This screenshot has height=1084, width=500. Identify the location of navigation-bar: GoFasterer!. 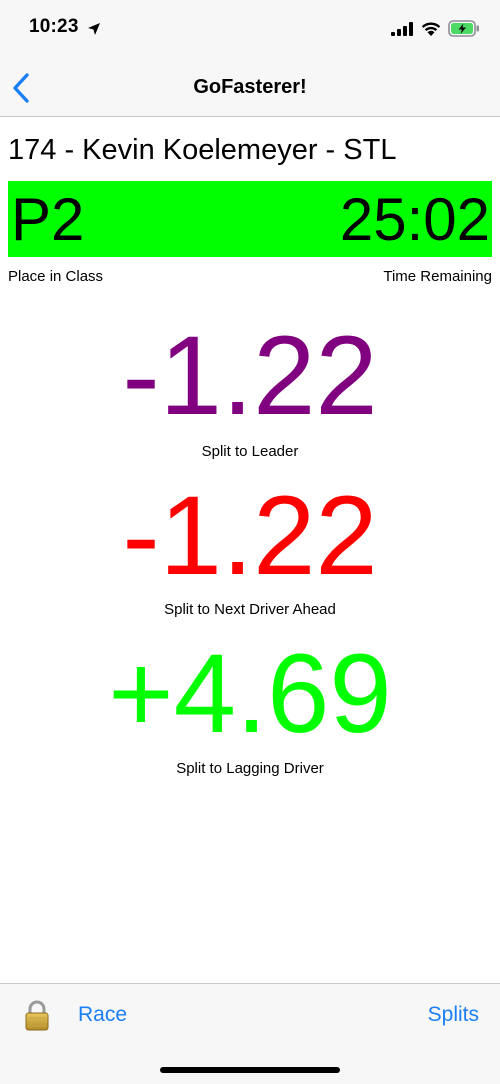
(250, 88).